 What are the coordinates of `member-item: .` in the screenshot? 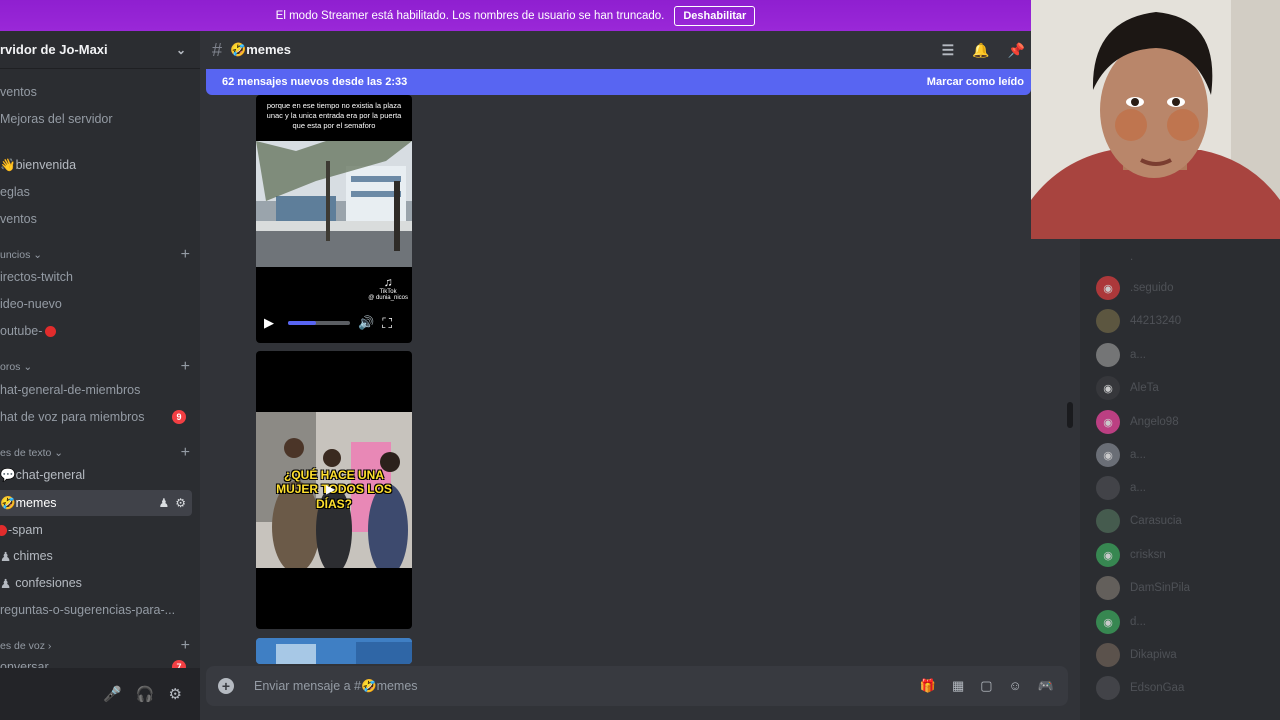 It's located at (1114, 257).